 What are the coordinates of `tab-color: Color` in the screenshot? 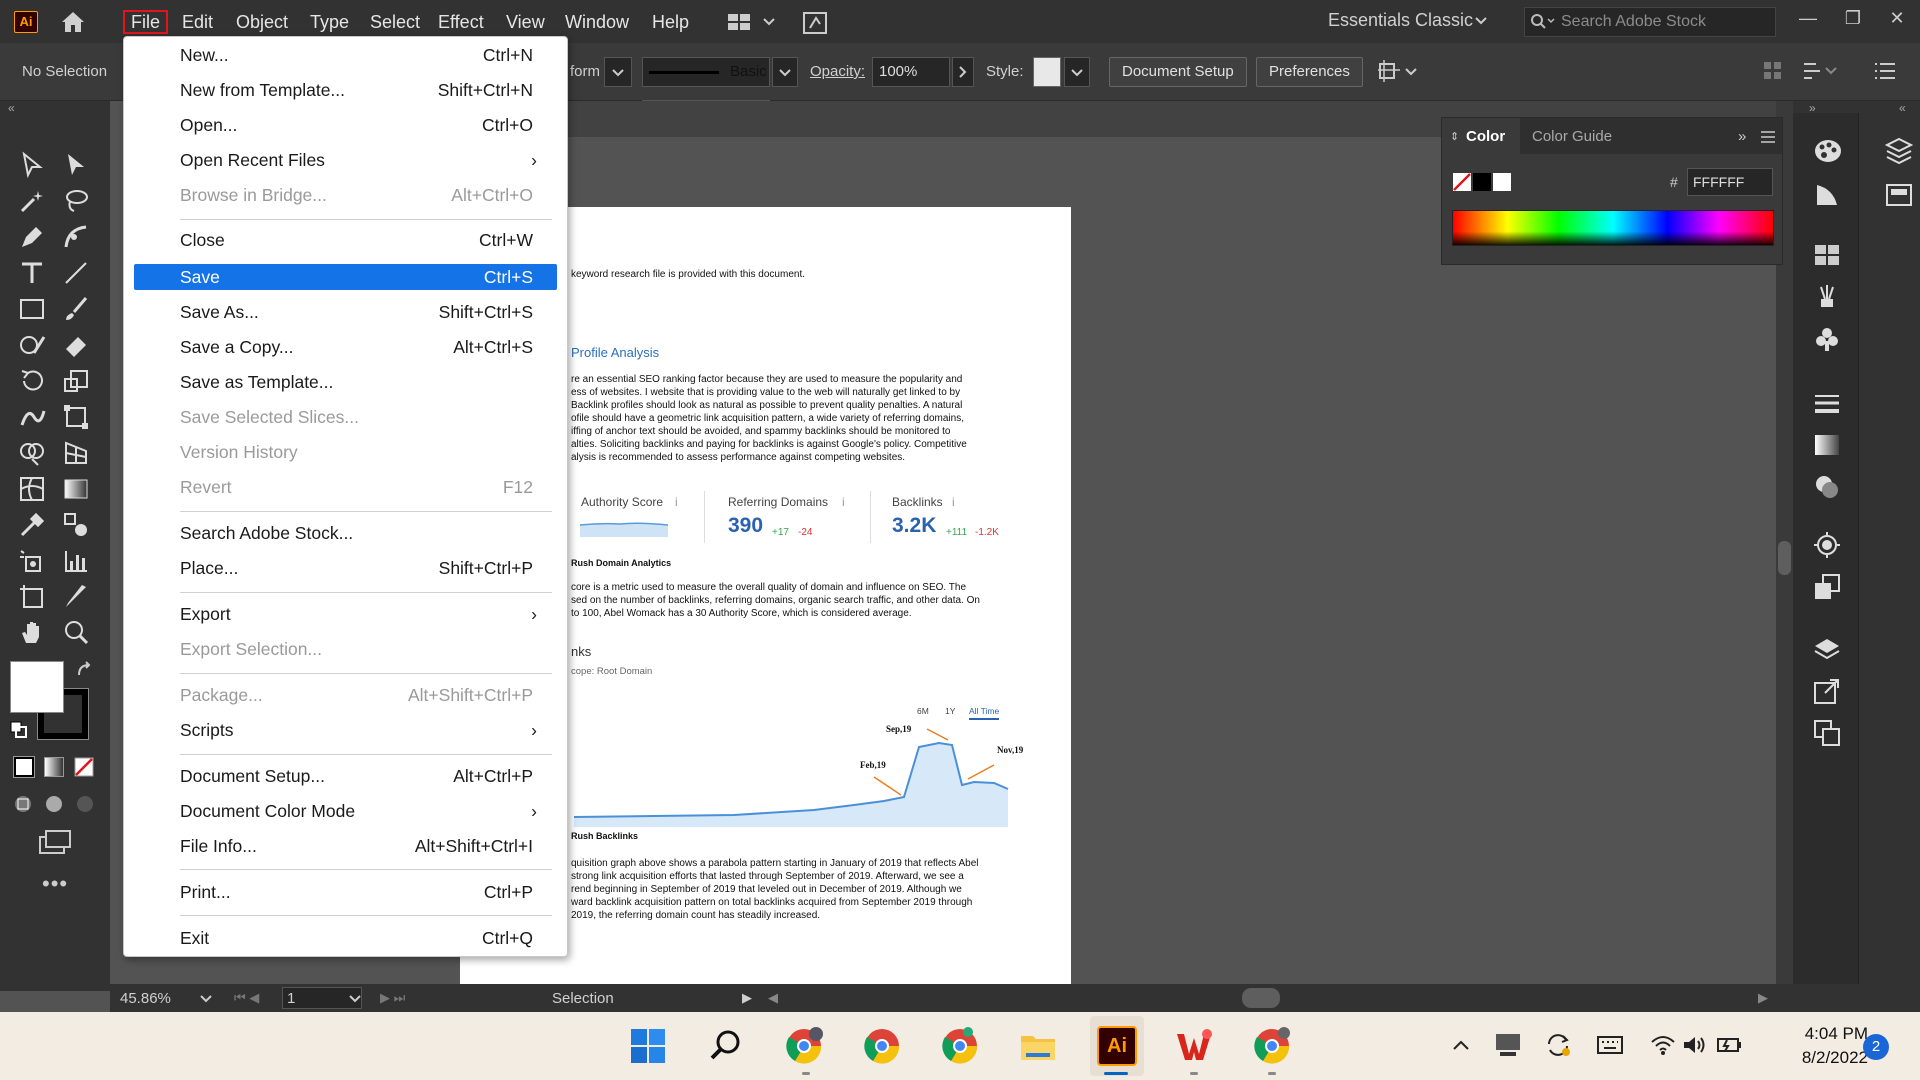 It's located at (1485, 136).